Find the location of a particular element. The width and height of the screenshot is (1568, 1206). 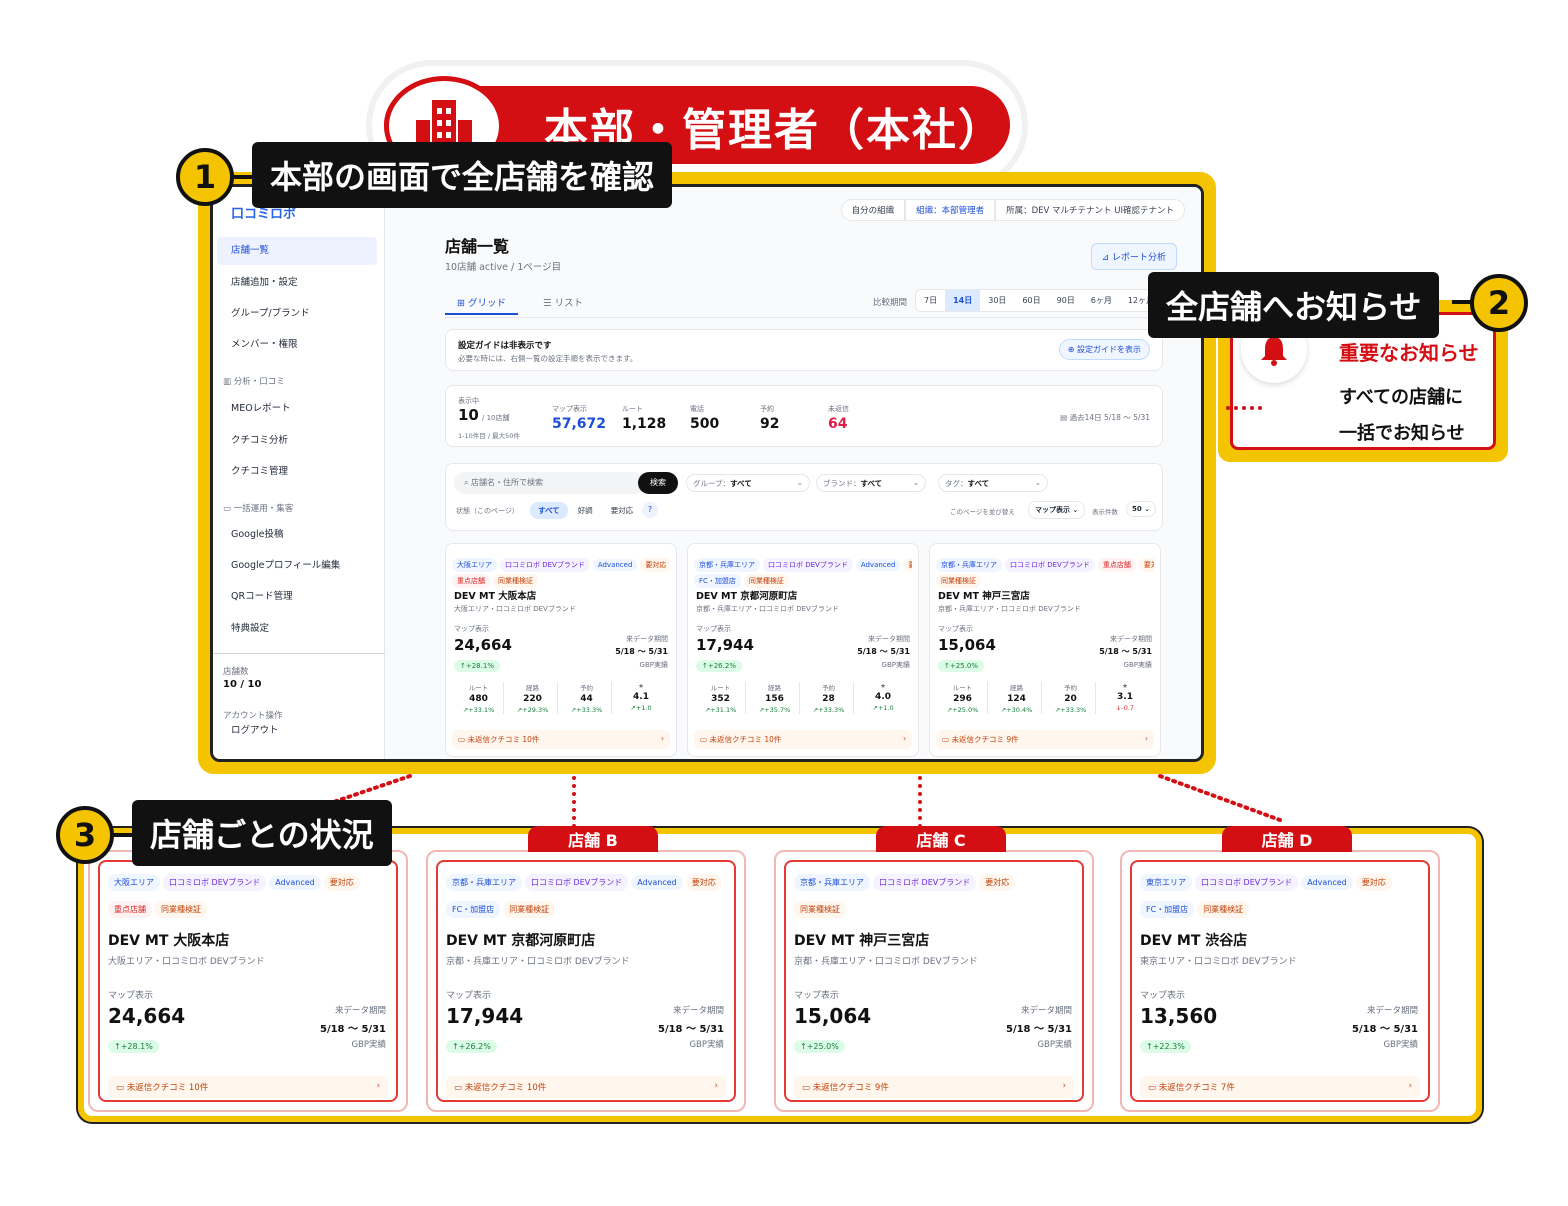

period-option: 7日 is located at coordinates (930, 300).